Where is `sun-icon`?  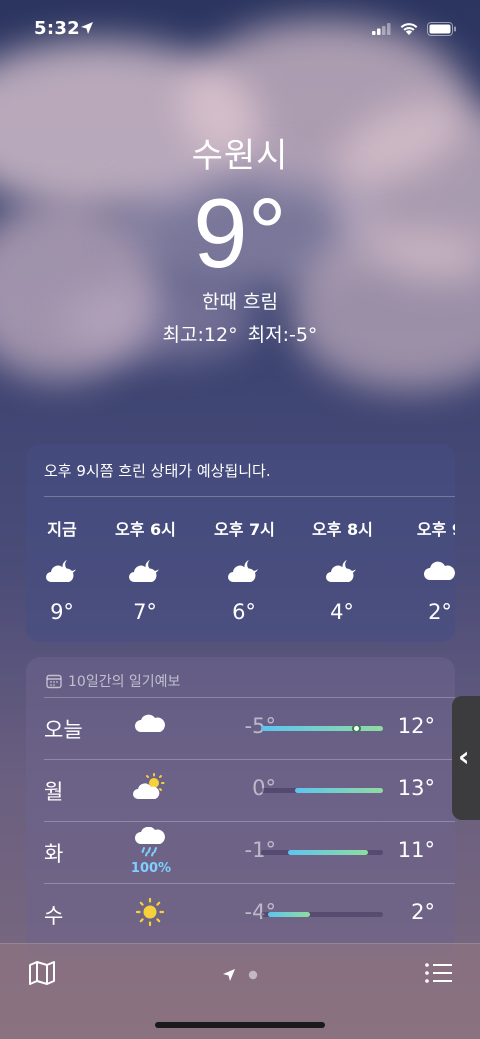 sun-icon is located at coordinates (150, 914).